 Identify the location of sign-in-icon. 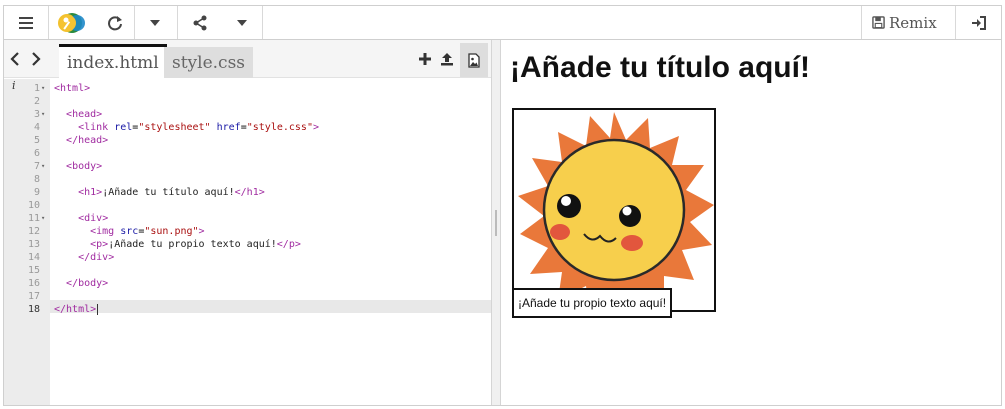
(978, 22).